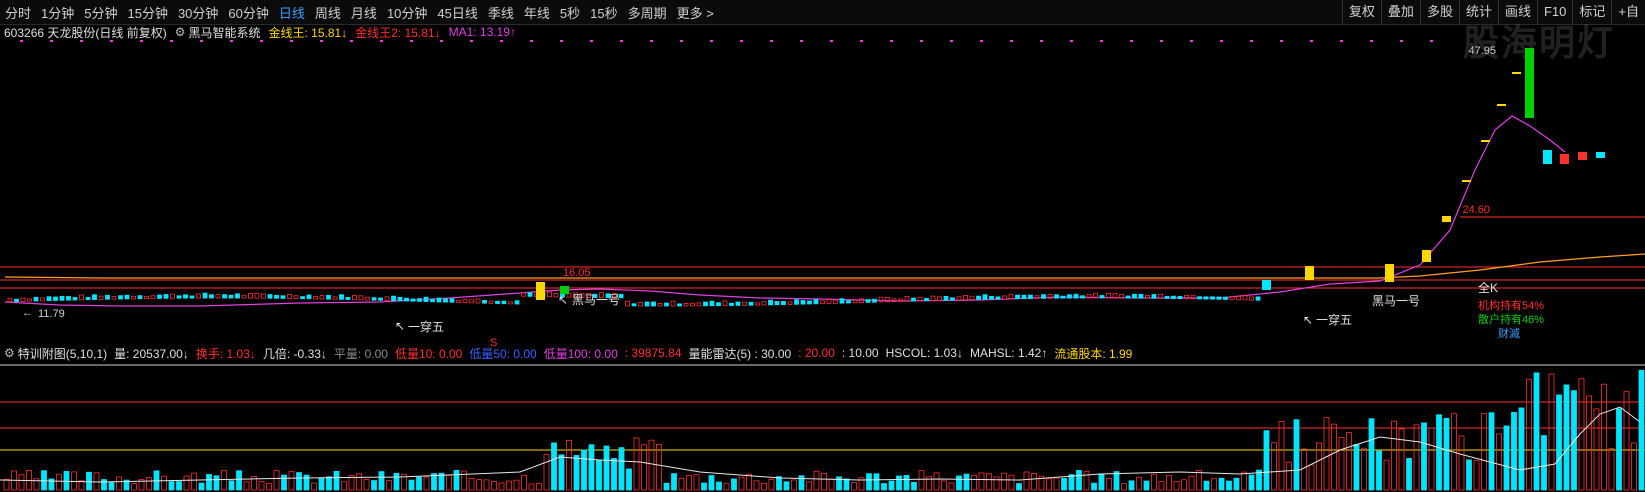  I want to click on timeframe-tab: 45日线, so click(457, 12).